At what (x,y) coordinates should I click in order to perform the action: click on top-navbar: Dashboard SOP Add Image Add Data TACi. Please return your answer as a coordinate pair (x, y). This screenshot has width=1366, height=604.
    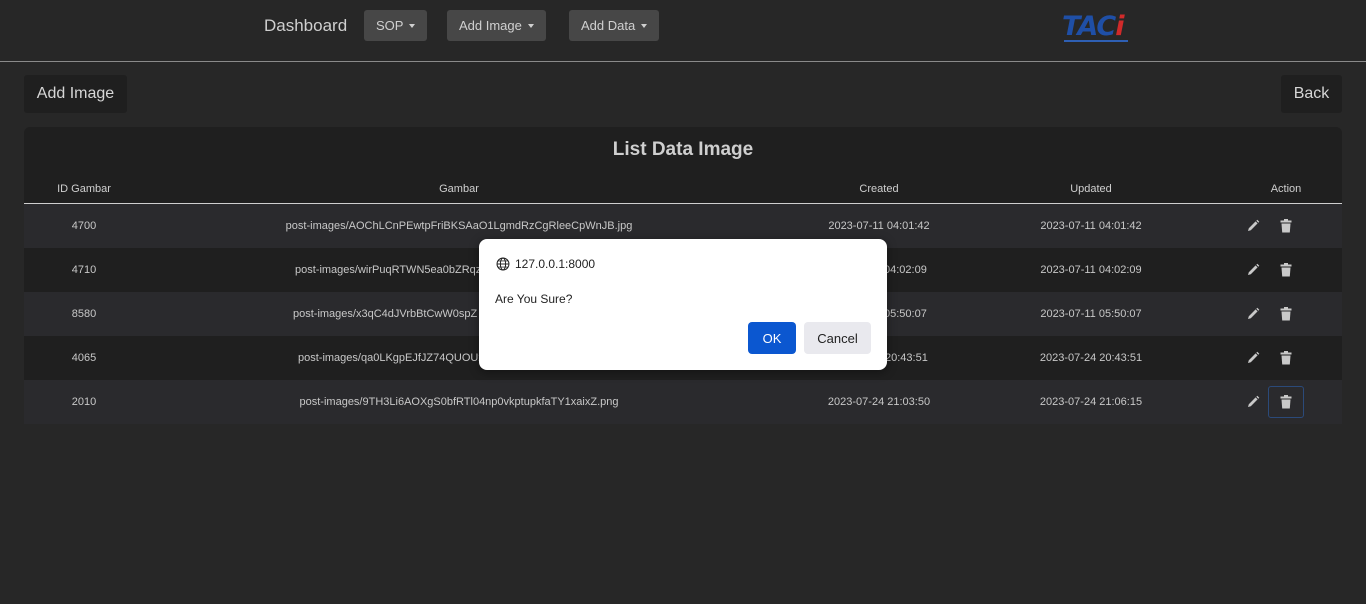
    Looking at the image, I should click on (683, 31).